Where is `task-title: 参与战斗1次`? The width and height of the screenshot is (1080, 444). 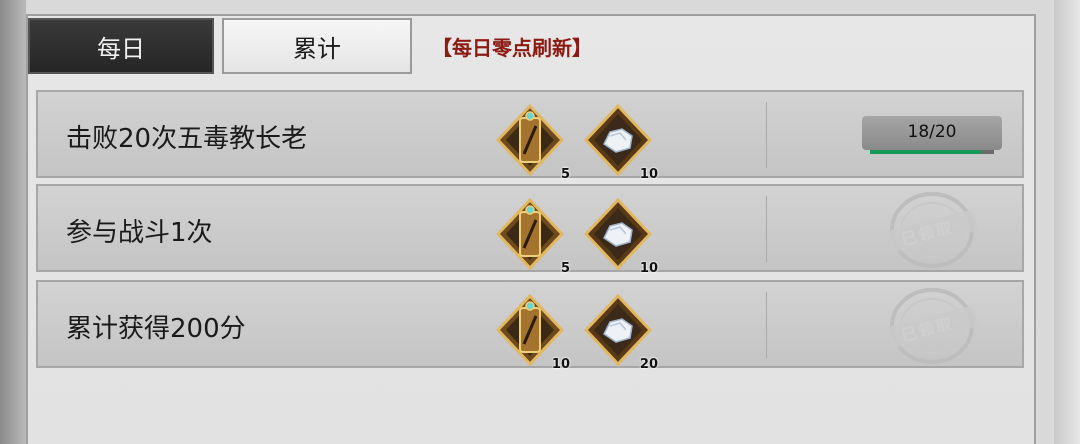
task-title: 参与战斗1次 is located at coordinates (139, 233).